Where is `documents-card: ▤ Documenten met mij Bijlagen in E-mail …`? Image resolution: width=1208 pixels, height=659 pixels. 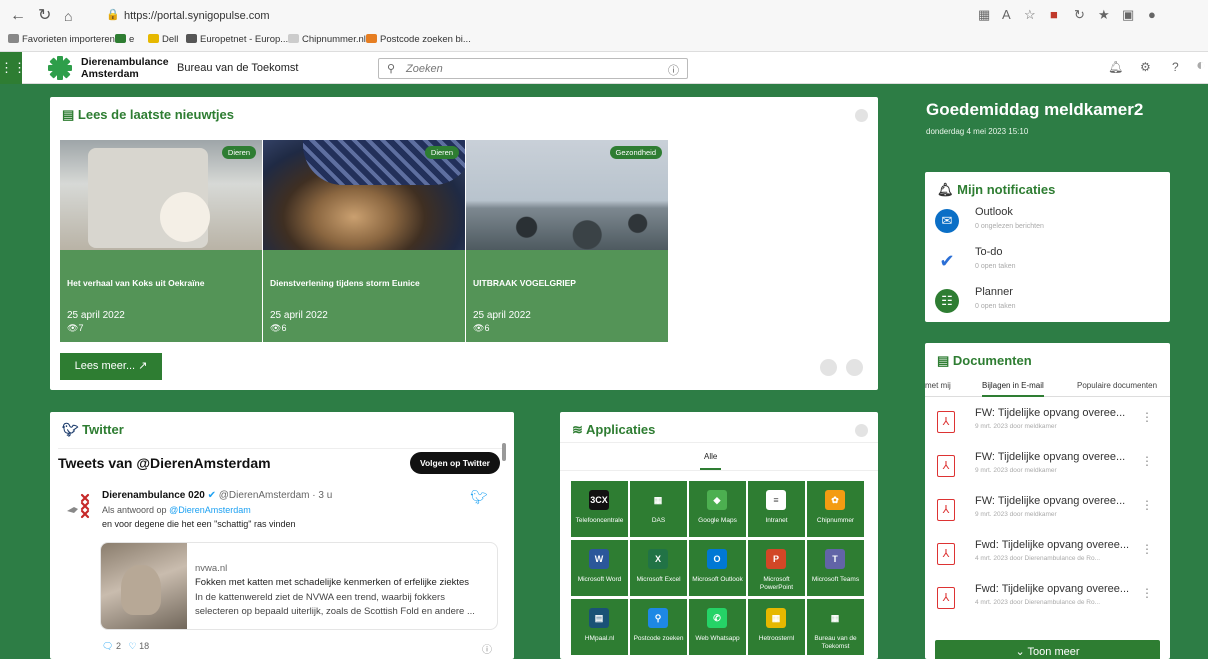
documents-card: ▤ Documenten met mij Bijlagen in E-mail … is located at coordinates (1047, 501).